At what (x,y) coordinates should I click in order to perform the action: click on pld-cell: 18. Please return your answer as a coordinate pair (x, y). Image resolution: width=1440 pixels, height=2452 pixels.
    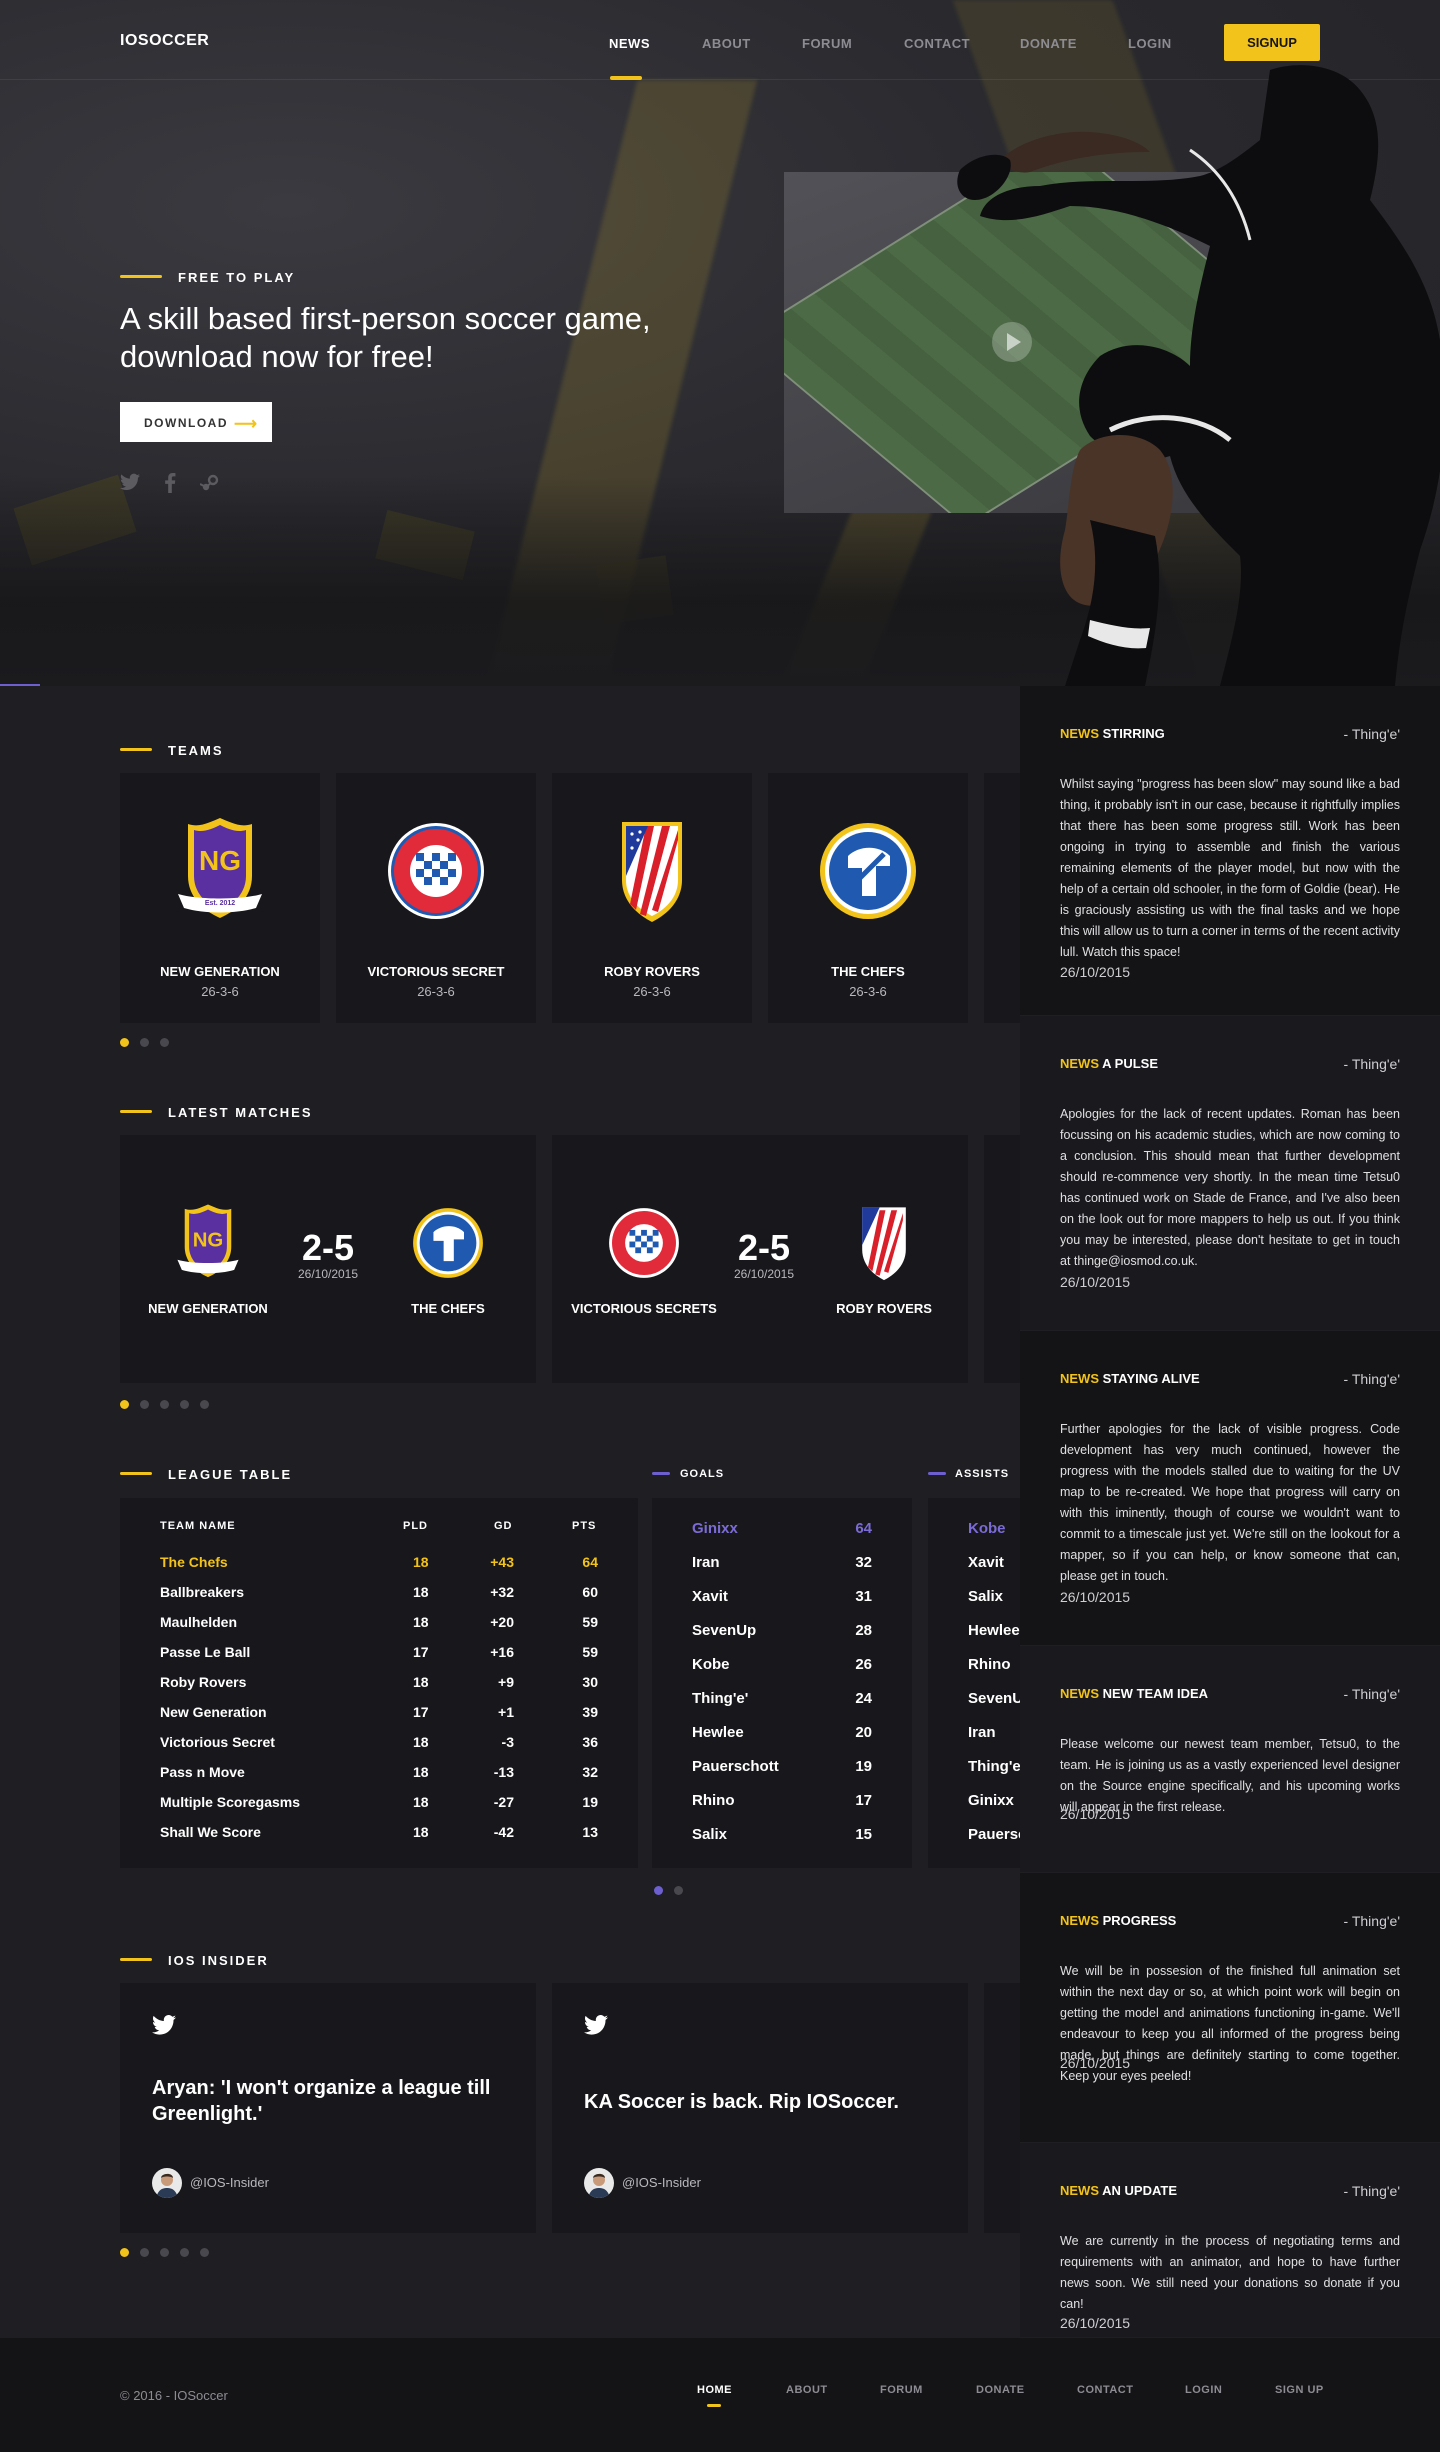
    Looking at the image, I should click on (421, 1562).